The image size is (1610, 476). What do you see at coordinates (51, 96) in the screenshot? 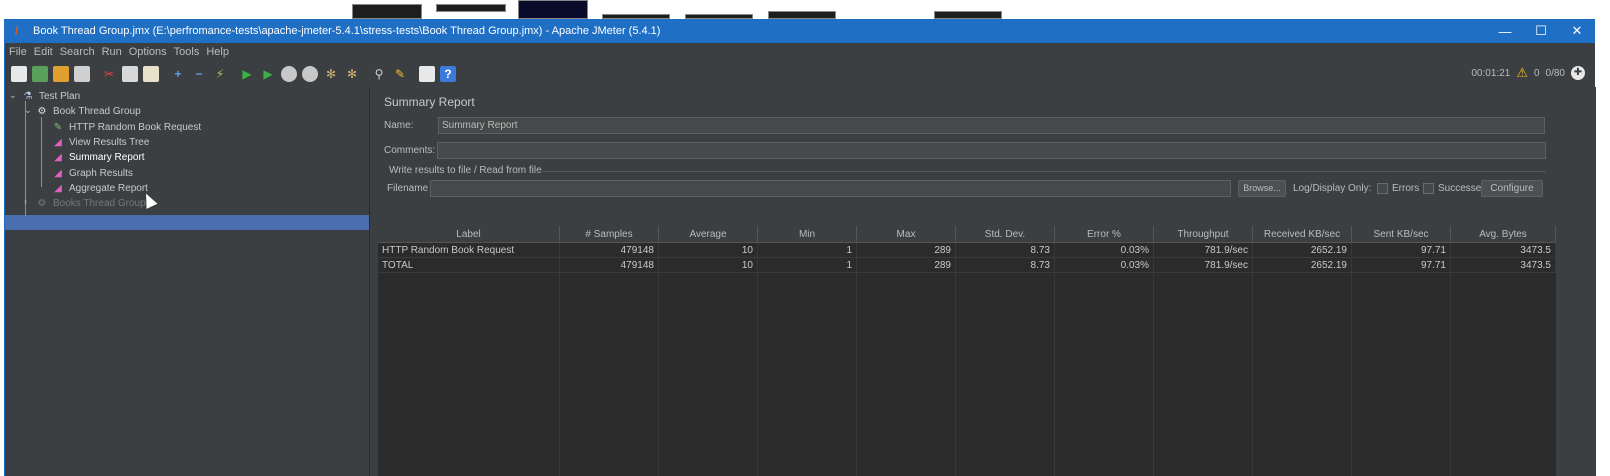
I see `tree-node-test-plan: ⚗ Test Plan` at bounding box center [51, 96].